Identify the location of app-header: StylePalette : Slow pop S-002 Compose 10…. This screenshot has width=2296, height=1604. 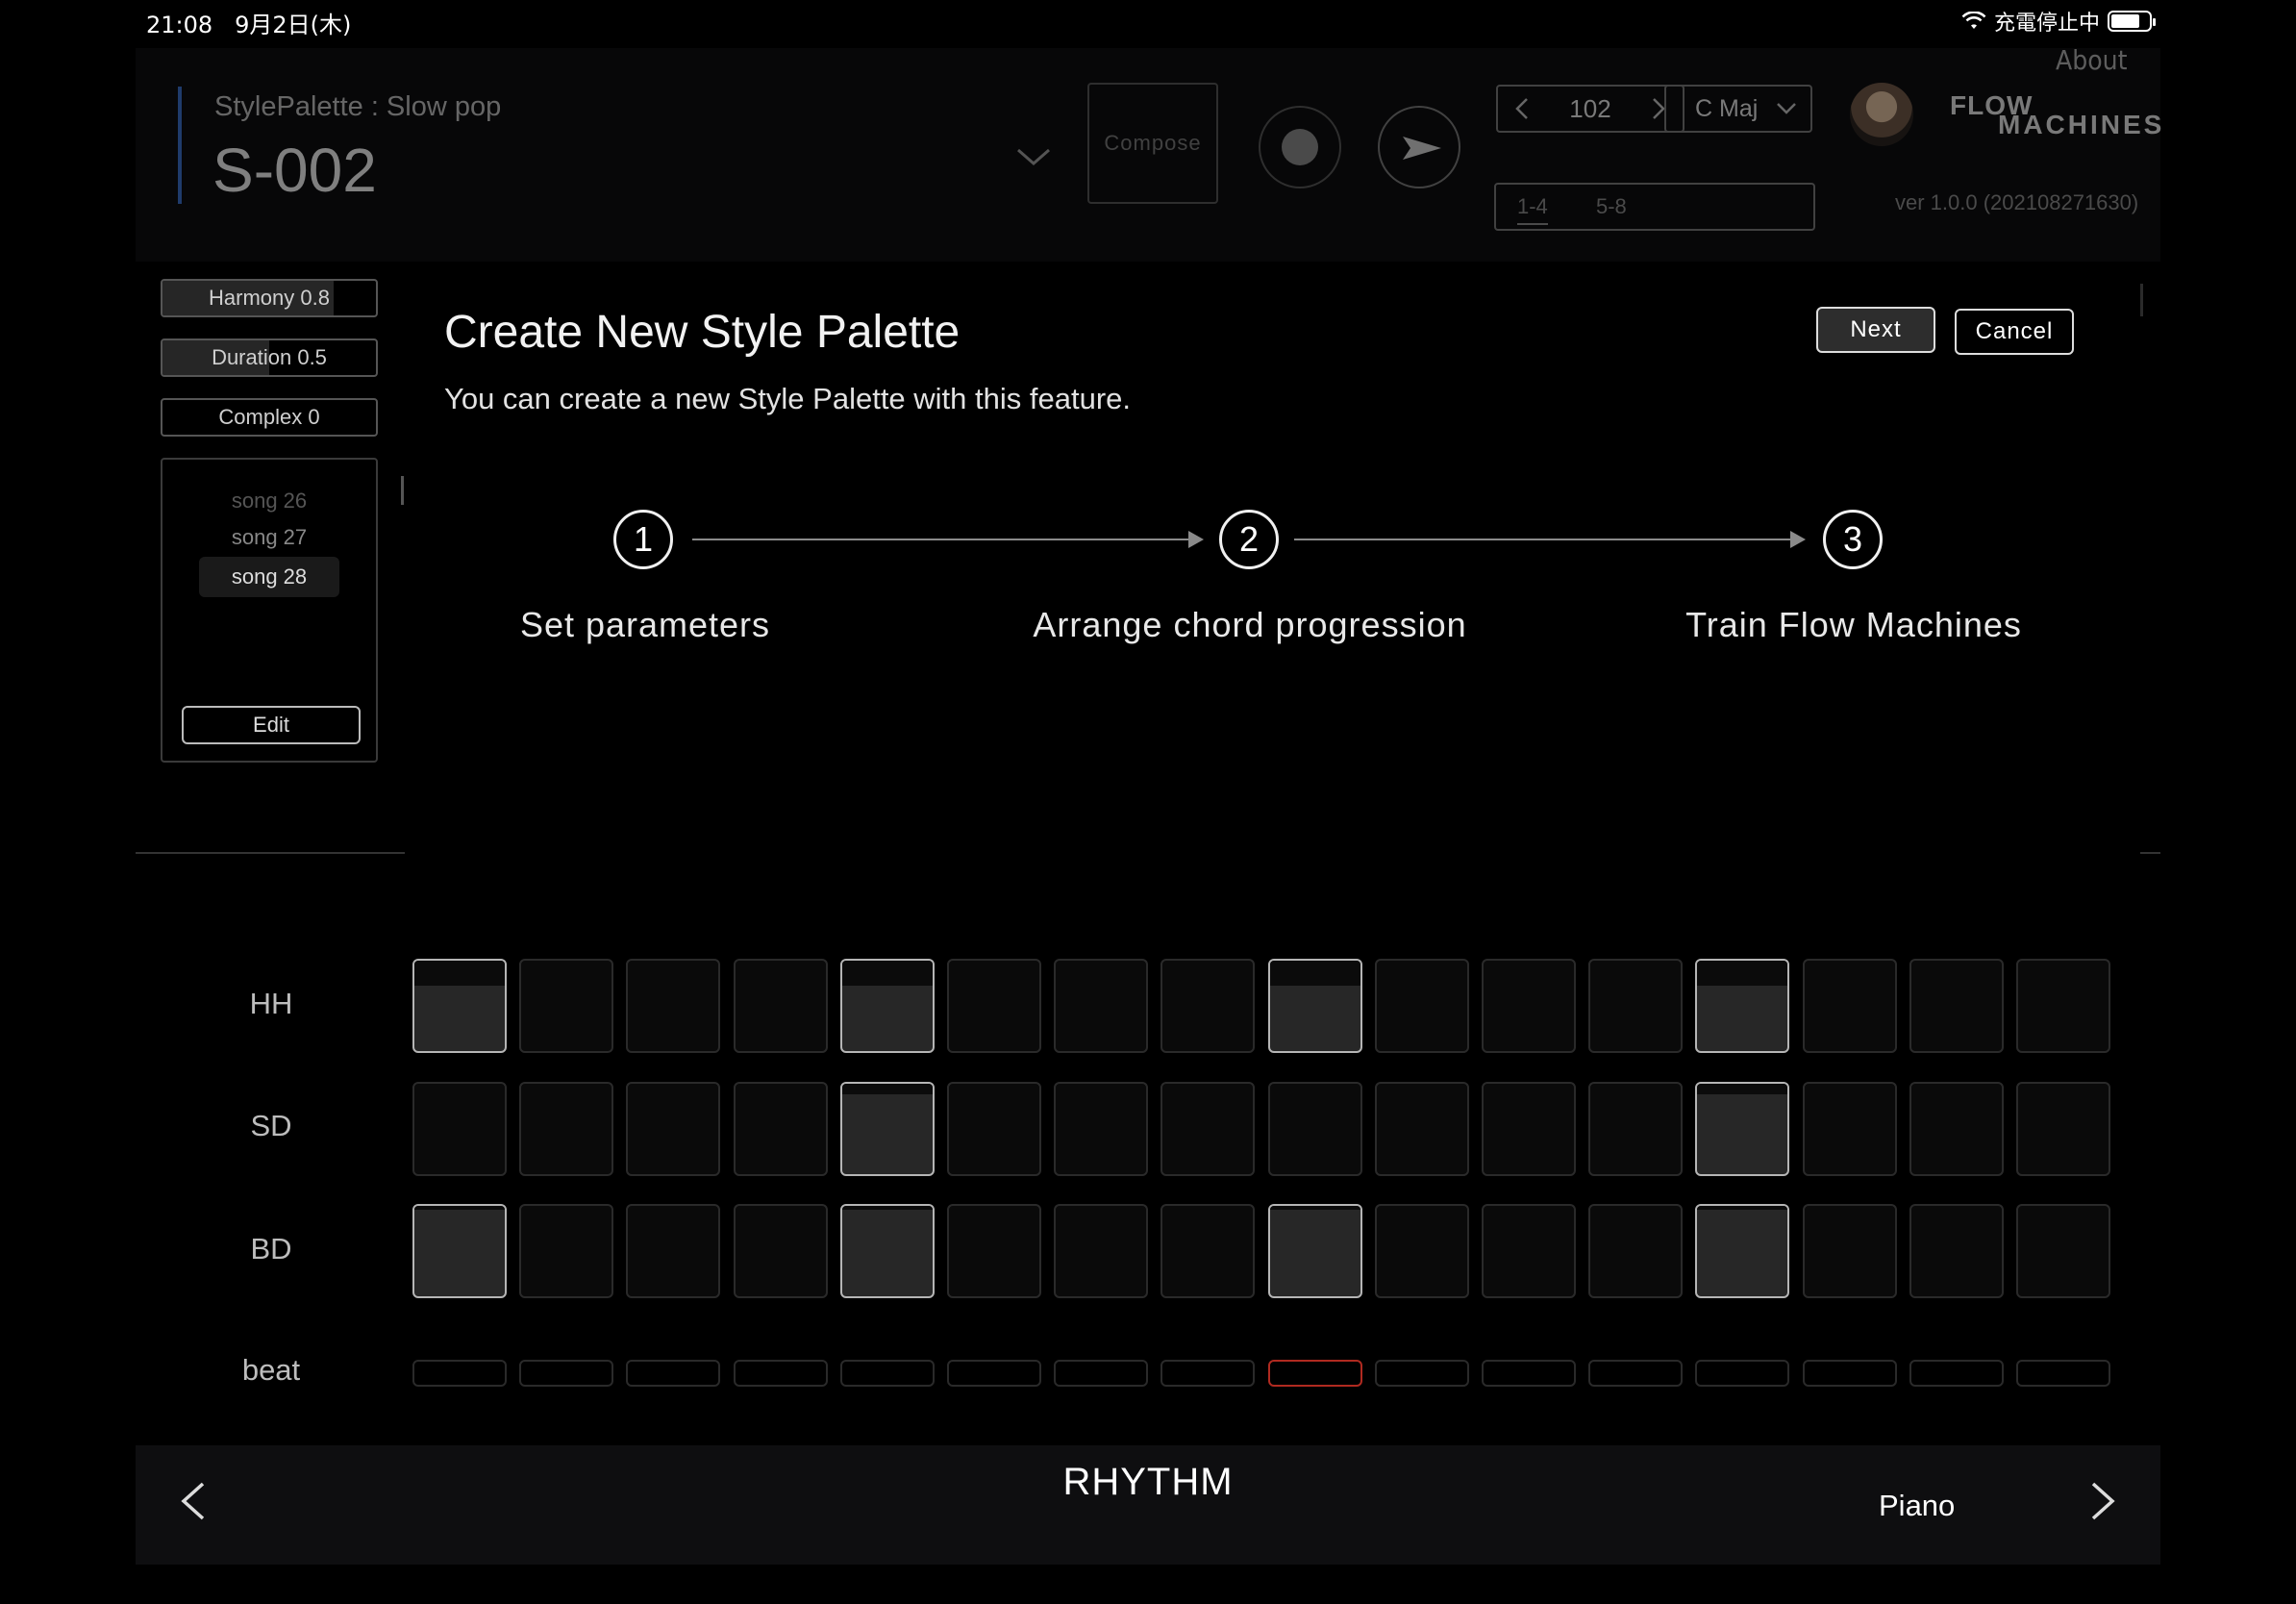
(1148, 153).